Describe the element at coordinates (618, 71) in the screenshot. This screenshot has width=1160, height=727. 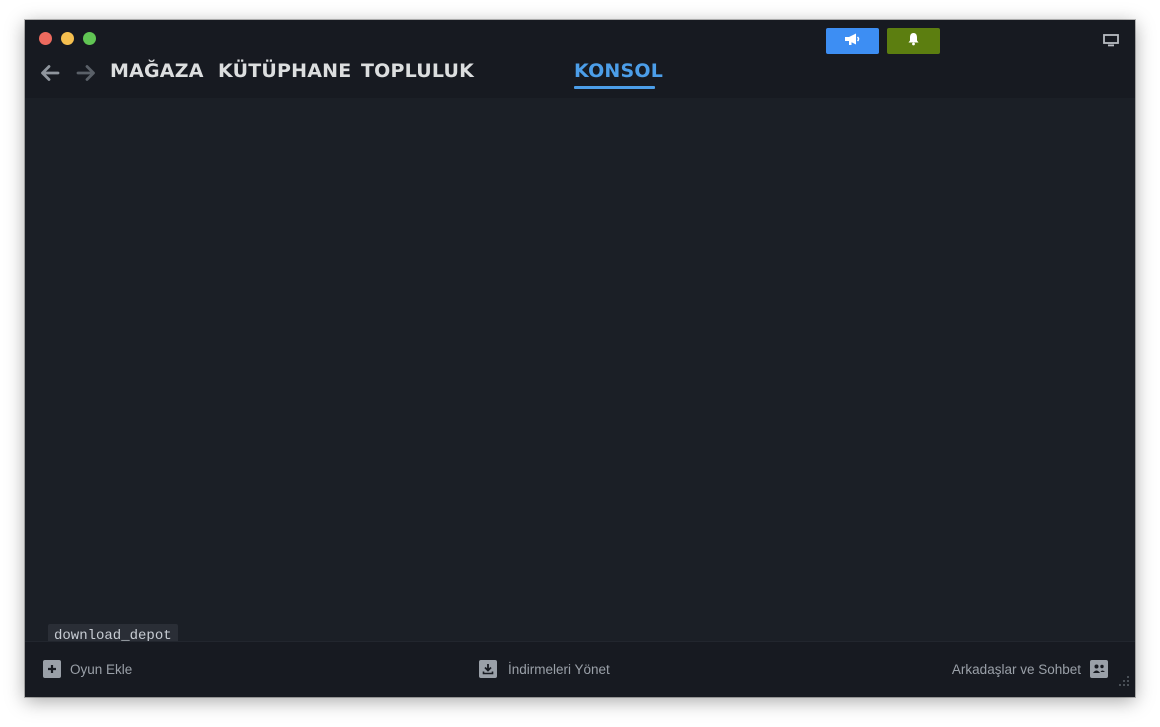
I see `nav-tab-console: KONSOL` at that location.